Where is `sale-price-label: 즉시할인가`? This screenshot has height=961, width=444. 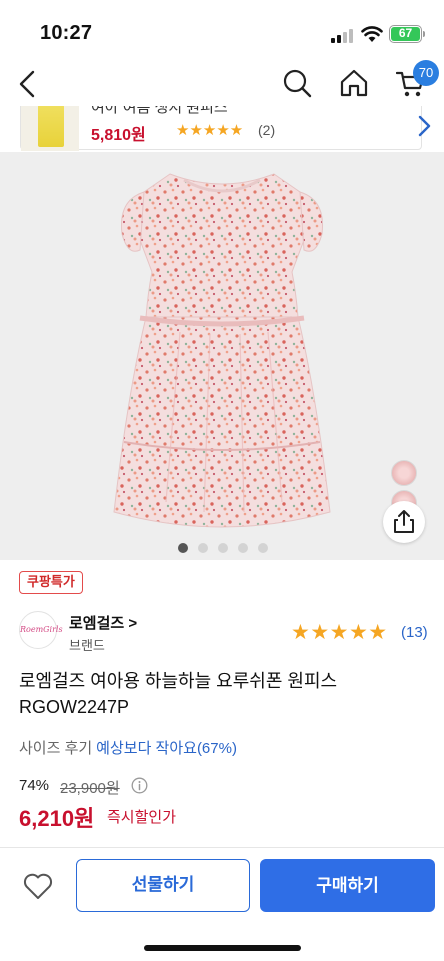 sale-price-label: 즉시할인가 is located at coordinates (142, 817).